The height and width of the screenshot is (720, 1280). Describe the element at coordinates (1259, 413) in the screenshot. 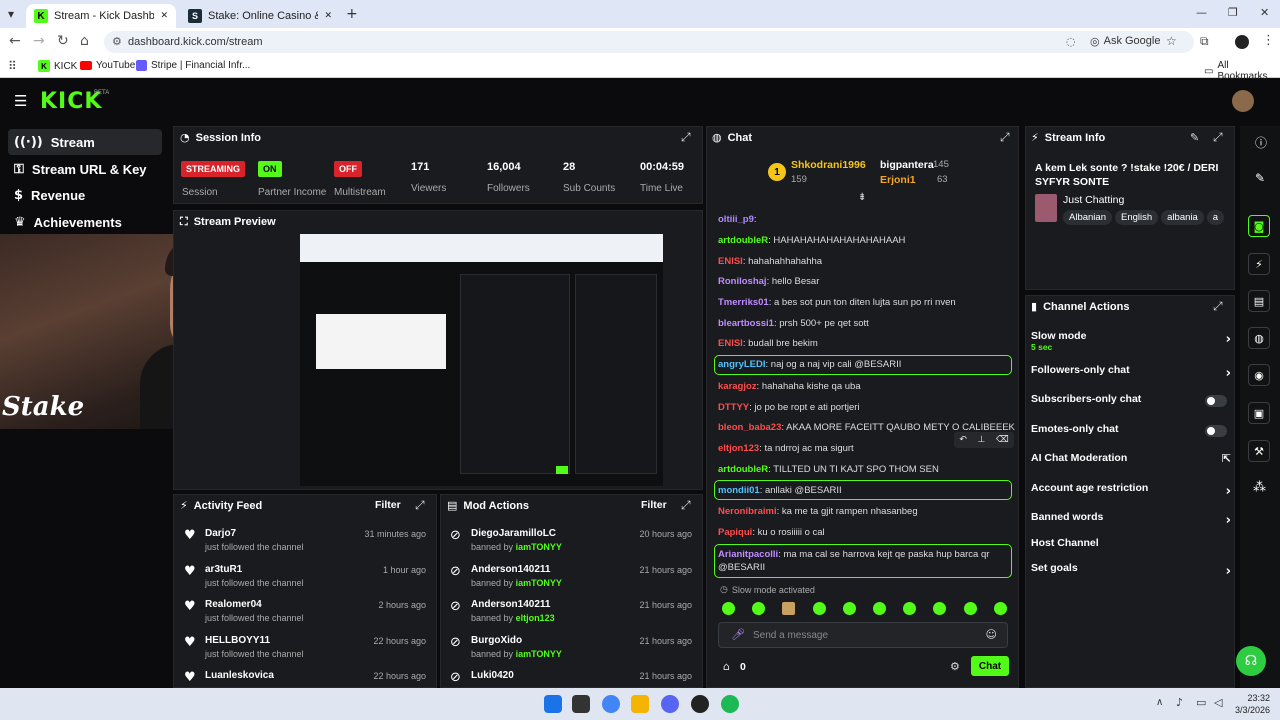

I see `rail-card-button: ▣` at that location.